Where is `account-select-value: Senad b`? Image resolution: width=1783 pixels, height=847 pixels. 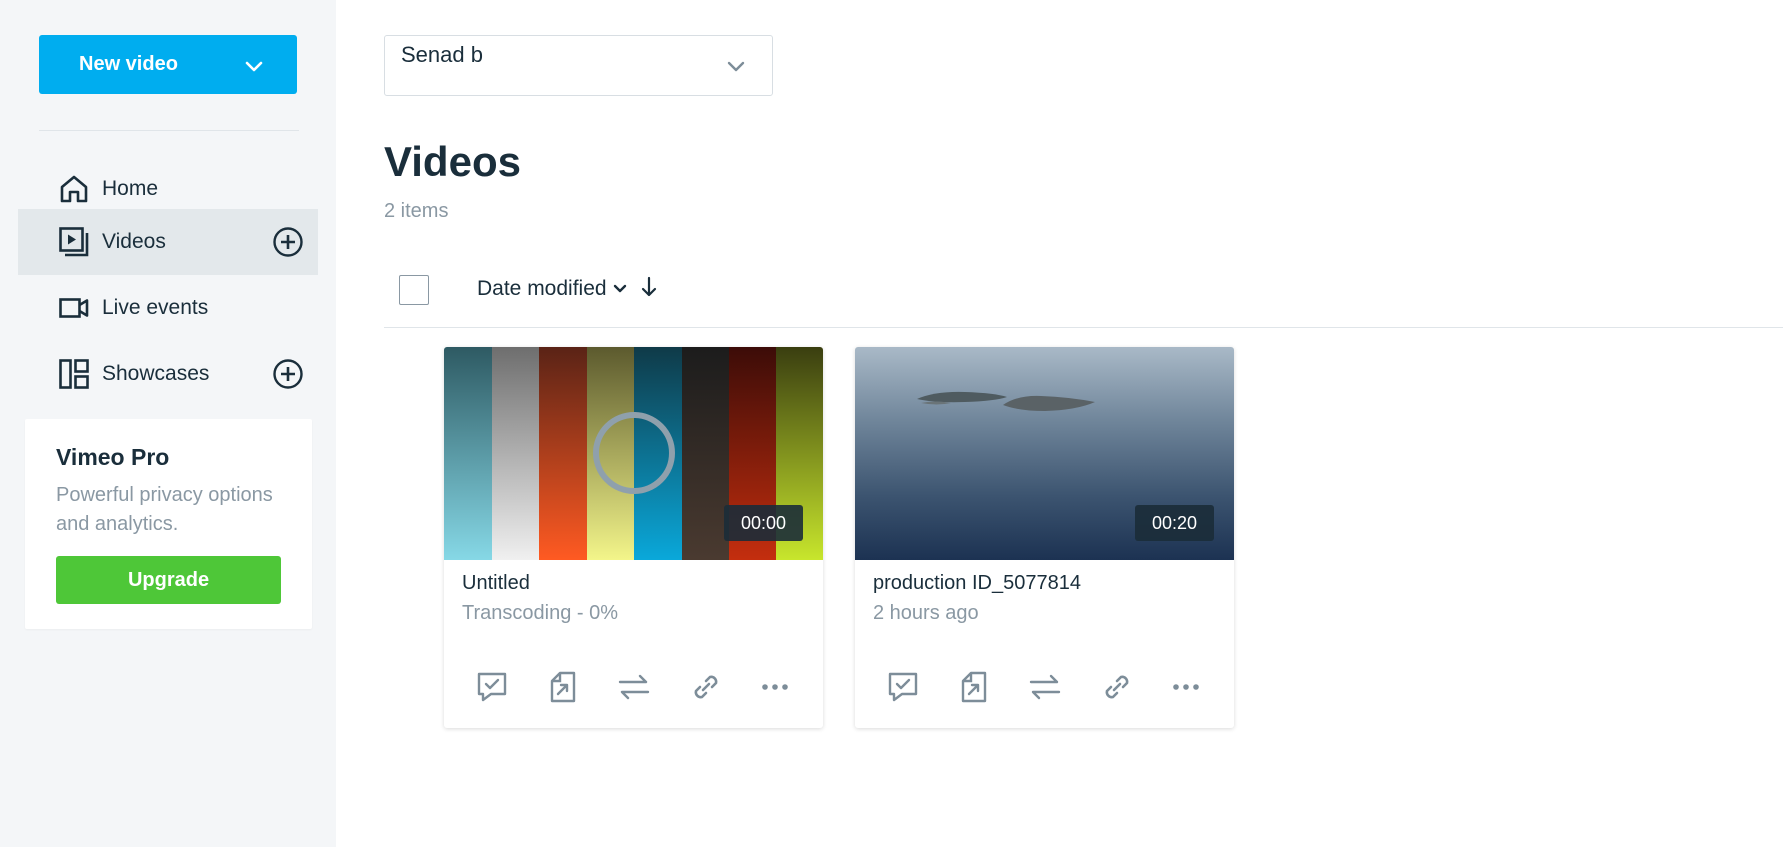
account-select-value: Senad b is located at coordinates (442, 54).